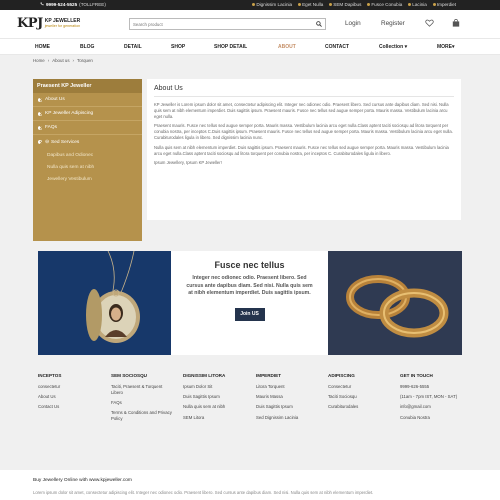 This screenshot has width=500, height=500. What do you see at coordinates (68, 387) in the screenshot?
I see `footer-link: consectetur` at bounding box center [68, 387].